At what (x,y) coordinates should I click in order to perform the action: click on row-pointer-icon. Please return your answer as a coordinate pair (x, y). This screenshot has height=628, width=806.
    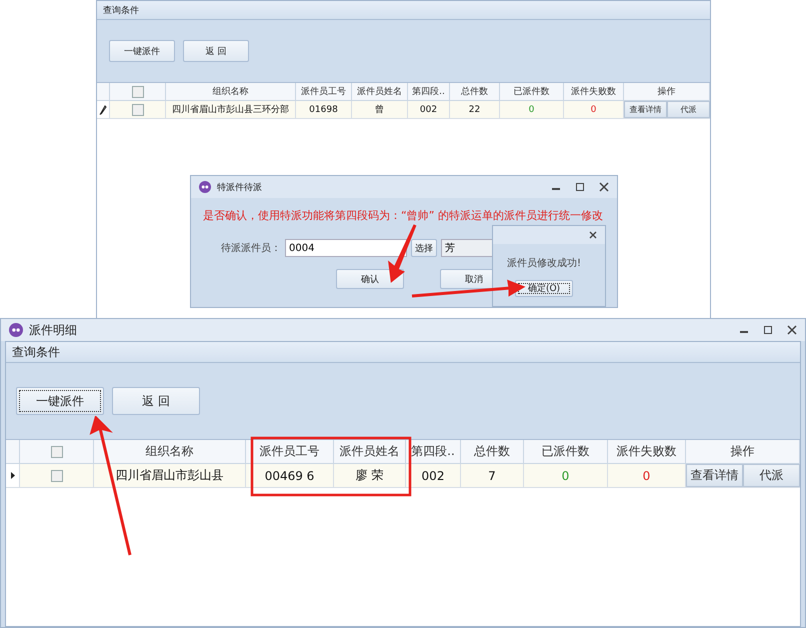
    Looking at the image, I should click on (12, 475).